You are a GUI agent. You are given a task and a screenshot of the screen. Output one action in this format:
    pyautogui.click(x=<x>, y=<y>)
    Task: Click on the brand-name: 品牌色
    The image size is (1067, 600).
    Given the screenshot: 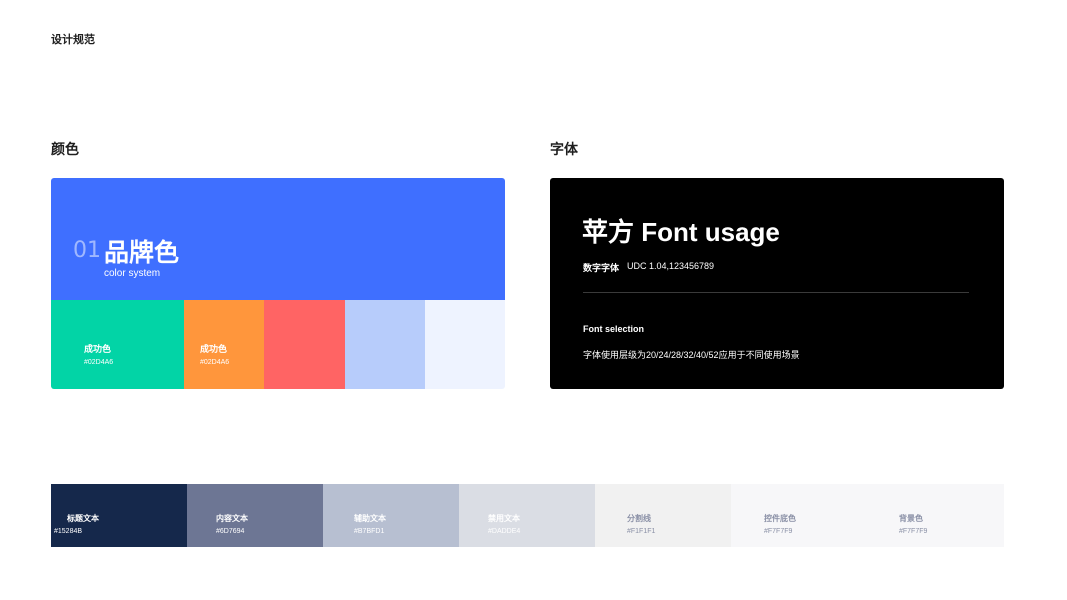 What is the action you would take?
    pyautogui.click(x=142, y=253)
    